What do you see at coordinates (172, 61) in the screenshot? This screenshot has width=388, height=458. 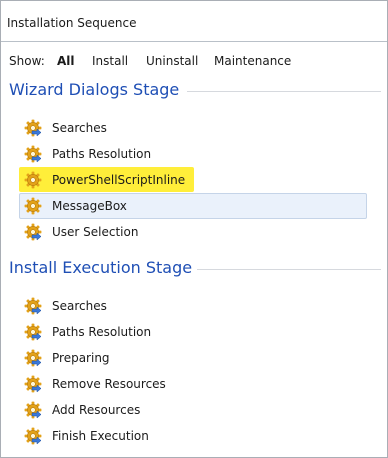 I see `filter-uninstall: Uninstall` at bounding box center [172, 61].